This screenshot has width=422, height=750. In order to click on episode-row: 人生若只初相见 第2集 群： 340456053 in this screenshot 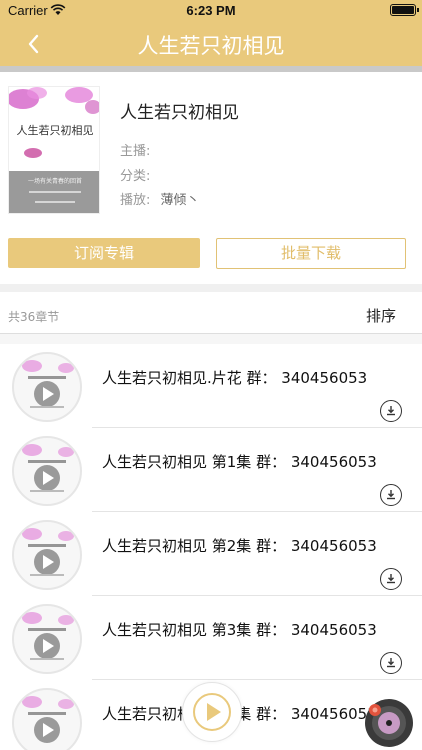, I will do `click(211, 554)`.